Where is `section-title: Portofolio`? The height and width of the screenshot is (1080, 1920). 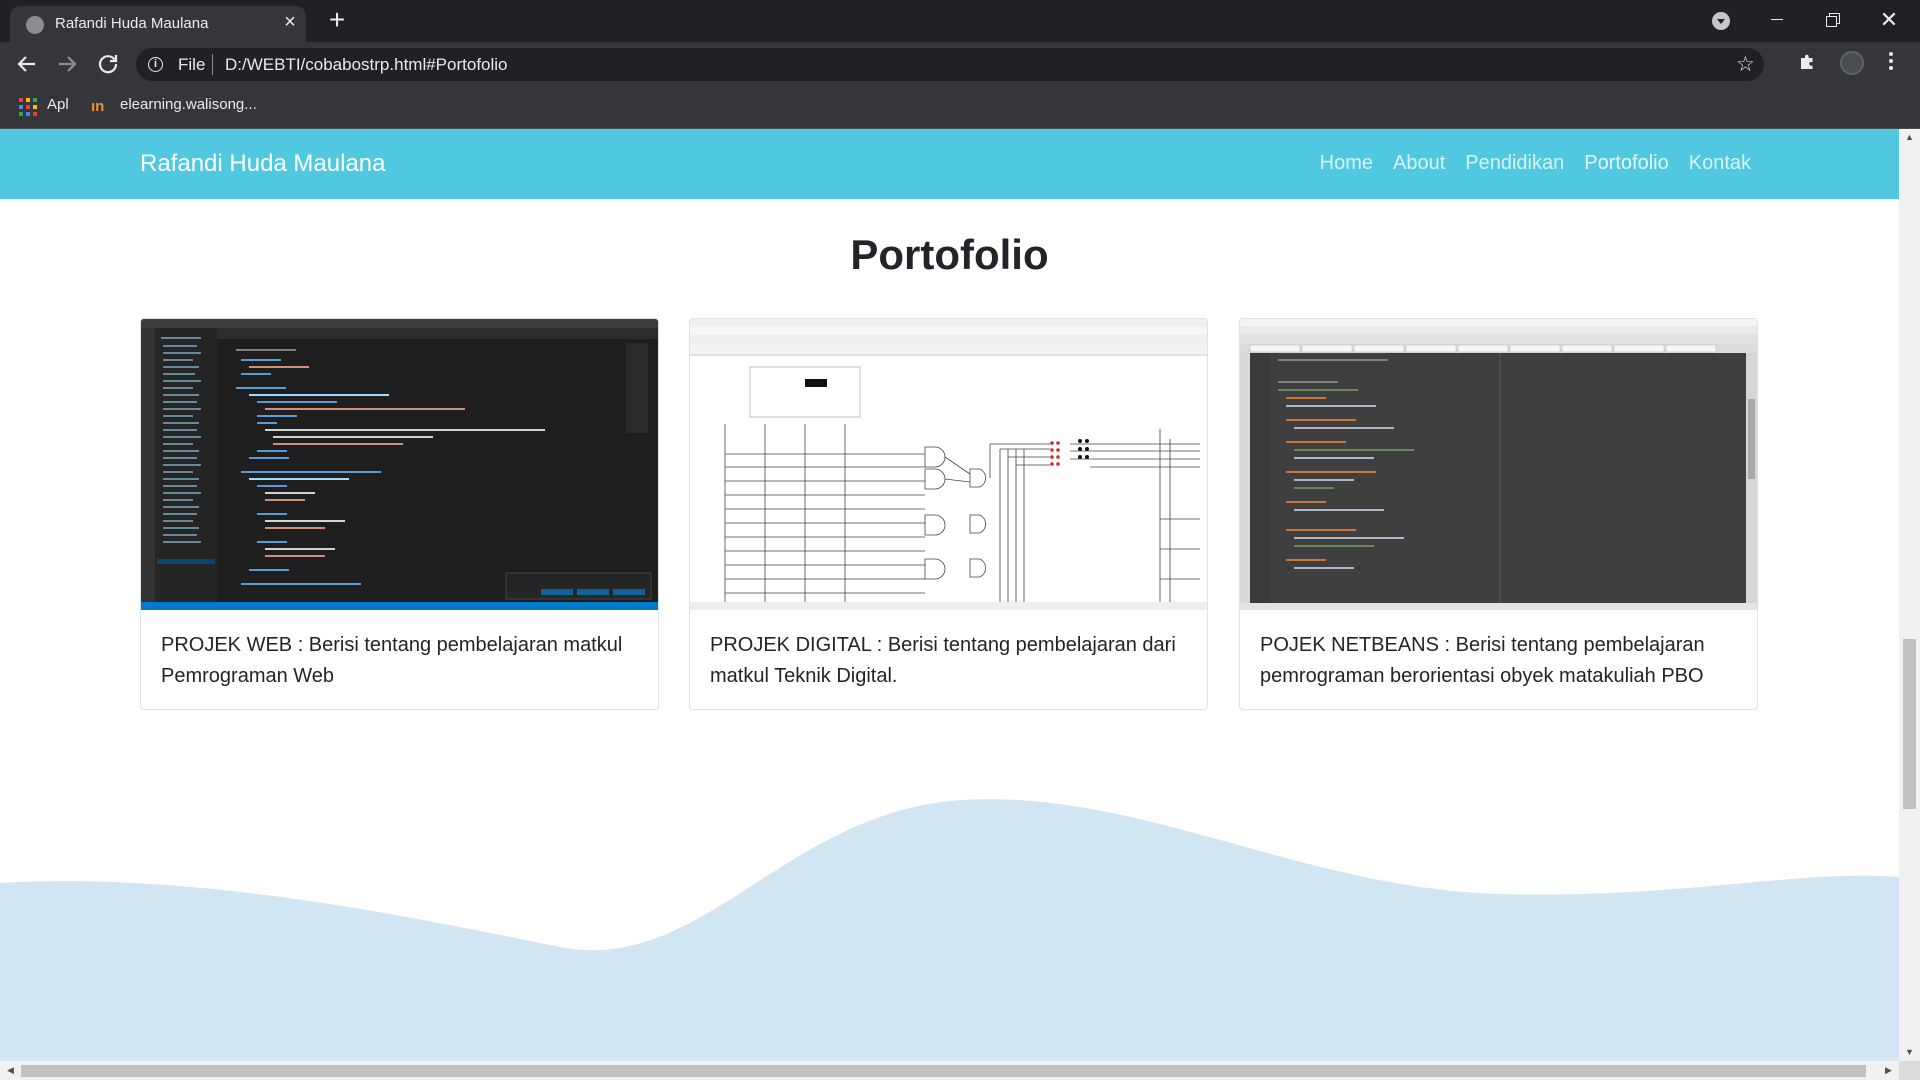 section-title: Portofolio is located at coordinates (949, 254).